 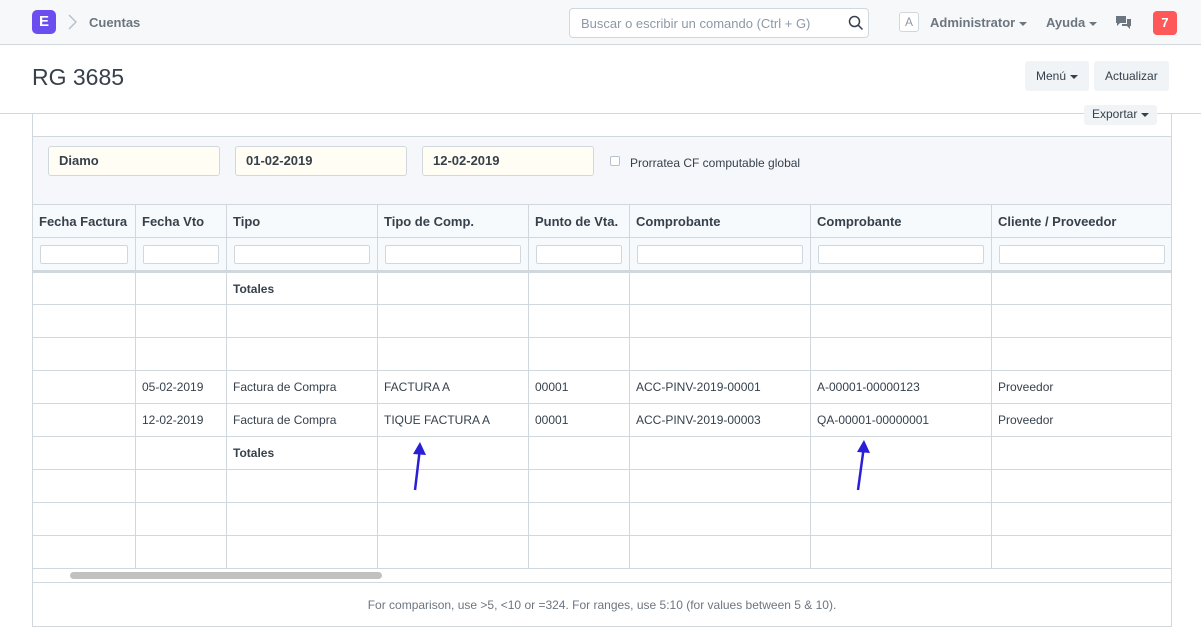 What do you see at coordinates (579, 387) in the screenshot?
I see `table-cell: 00001` at bounding box center [579, 387].